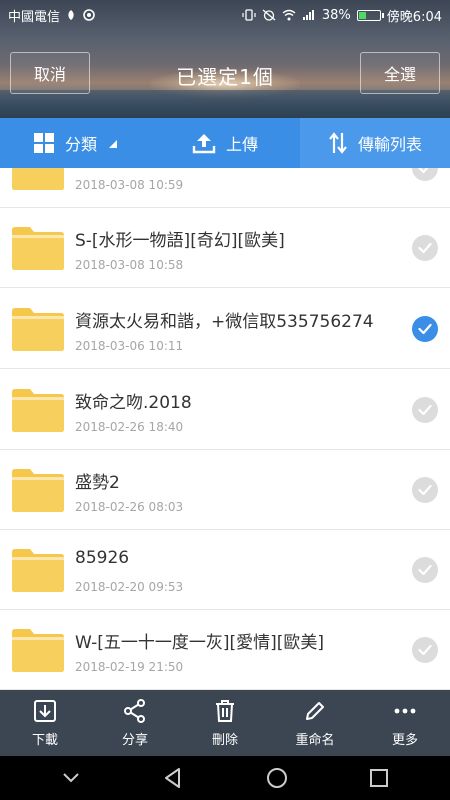  Describe the element at coordinates (129, 346) in the screenshot. I see `file-date: 2018-03-06 10:11` at that location.